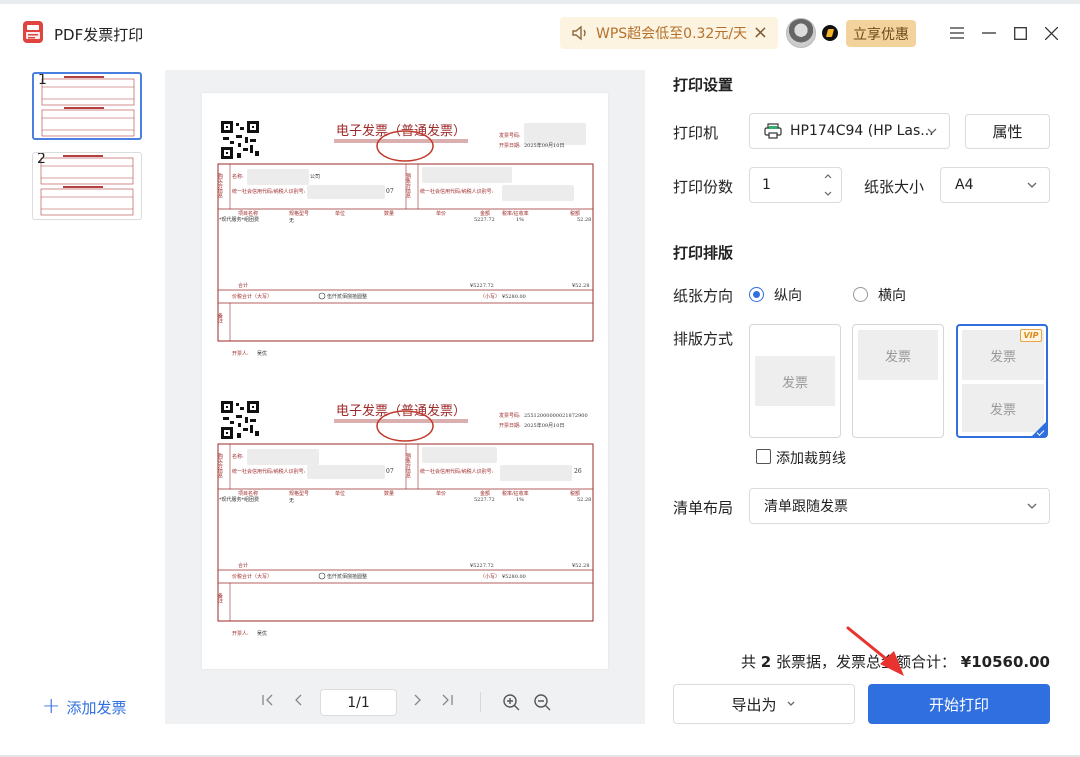  Describe the element at coordinates (248, 213) in the screenshot. I see `col-item-header: 项目名称` at that location.